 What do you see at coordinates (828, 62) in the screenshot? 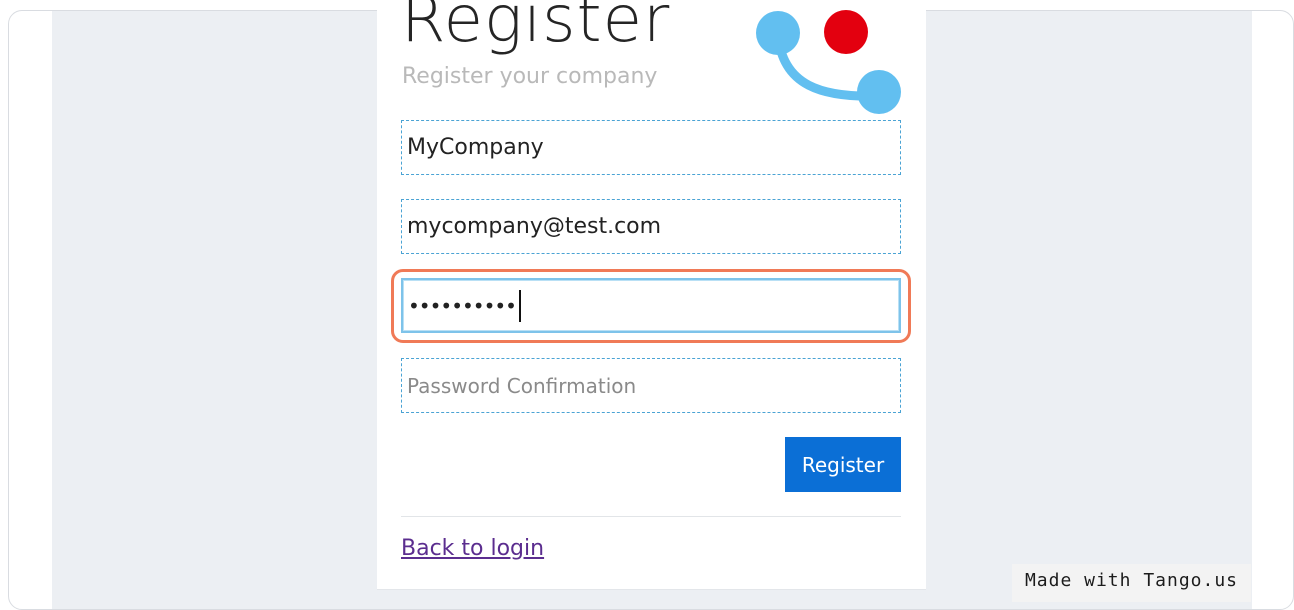
I see `app-logo-icon` at bounding box center [828, 62].